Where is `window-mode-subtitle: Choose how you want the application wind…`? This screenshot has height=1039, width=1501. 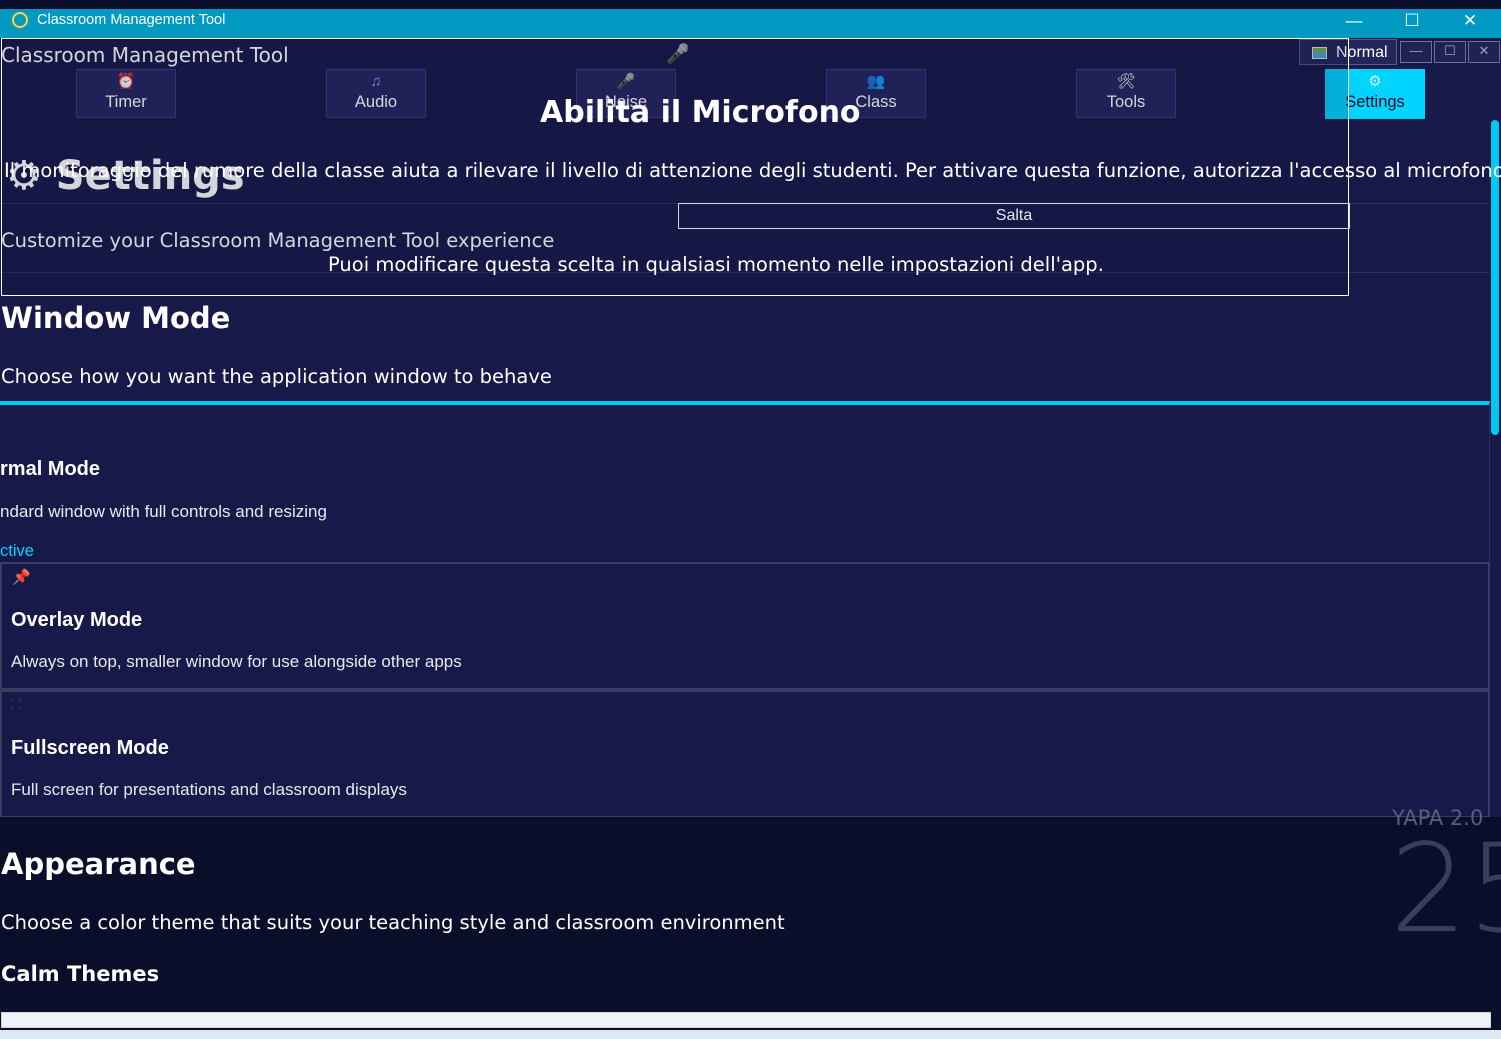 window-mode-subtitle: Choose how you want the application wind… is located at coordinates (276, 376).